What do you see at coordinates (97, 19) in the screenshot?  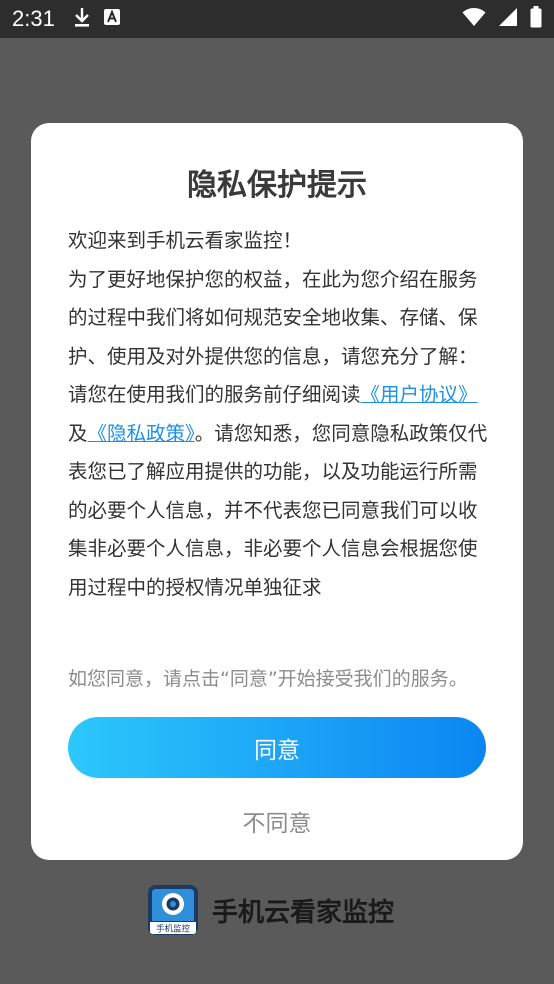 I see `status-left-icons` at bounding box center [97, 19].